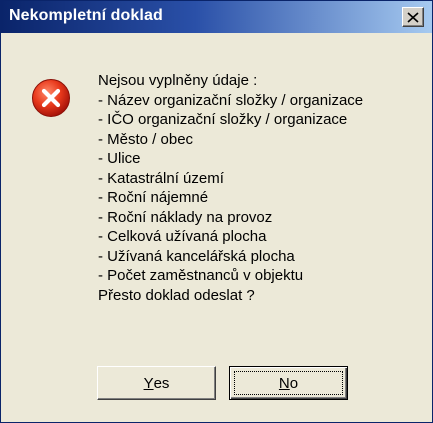 Image resolution: width=433 pixels, height=423 pixels. Describe the element at coordinates (146, 139) in the screenshot. I see `missing-field-item: - Město / obec` at that location.